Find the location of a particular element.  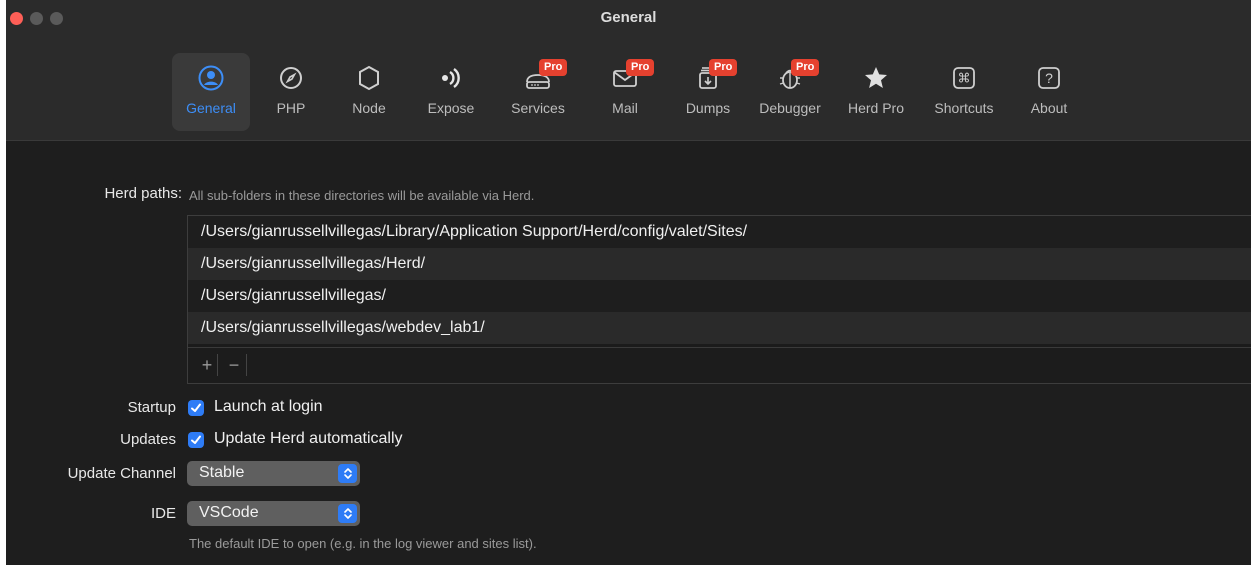

tab-shortcuts: ⌘ Shortcuts is located at coordinates (964, 92).